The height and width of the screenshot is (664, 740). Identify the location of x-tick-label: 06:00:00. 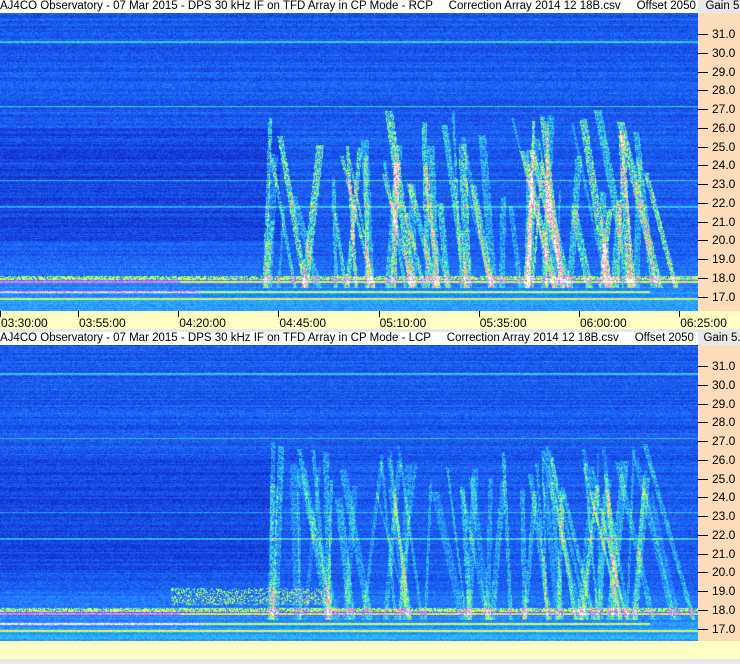
(603, 323).